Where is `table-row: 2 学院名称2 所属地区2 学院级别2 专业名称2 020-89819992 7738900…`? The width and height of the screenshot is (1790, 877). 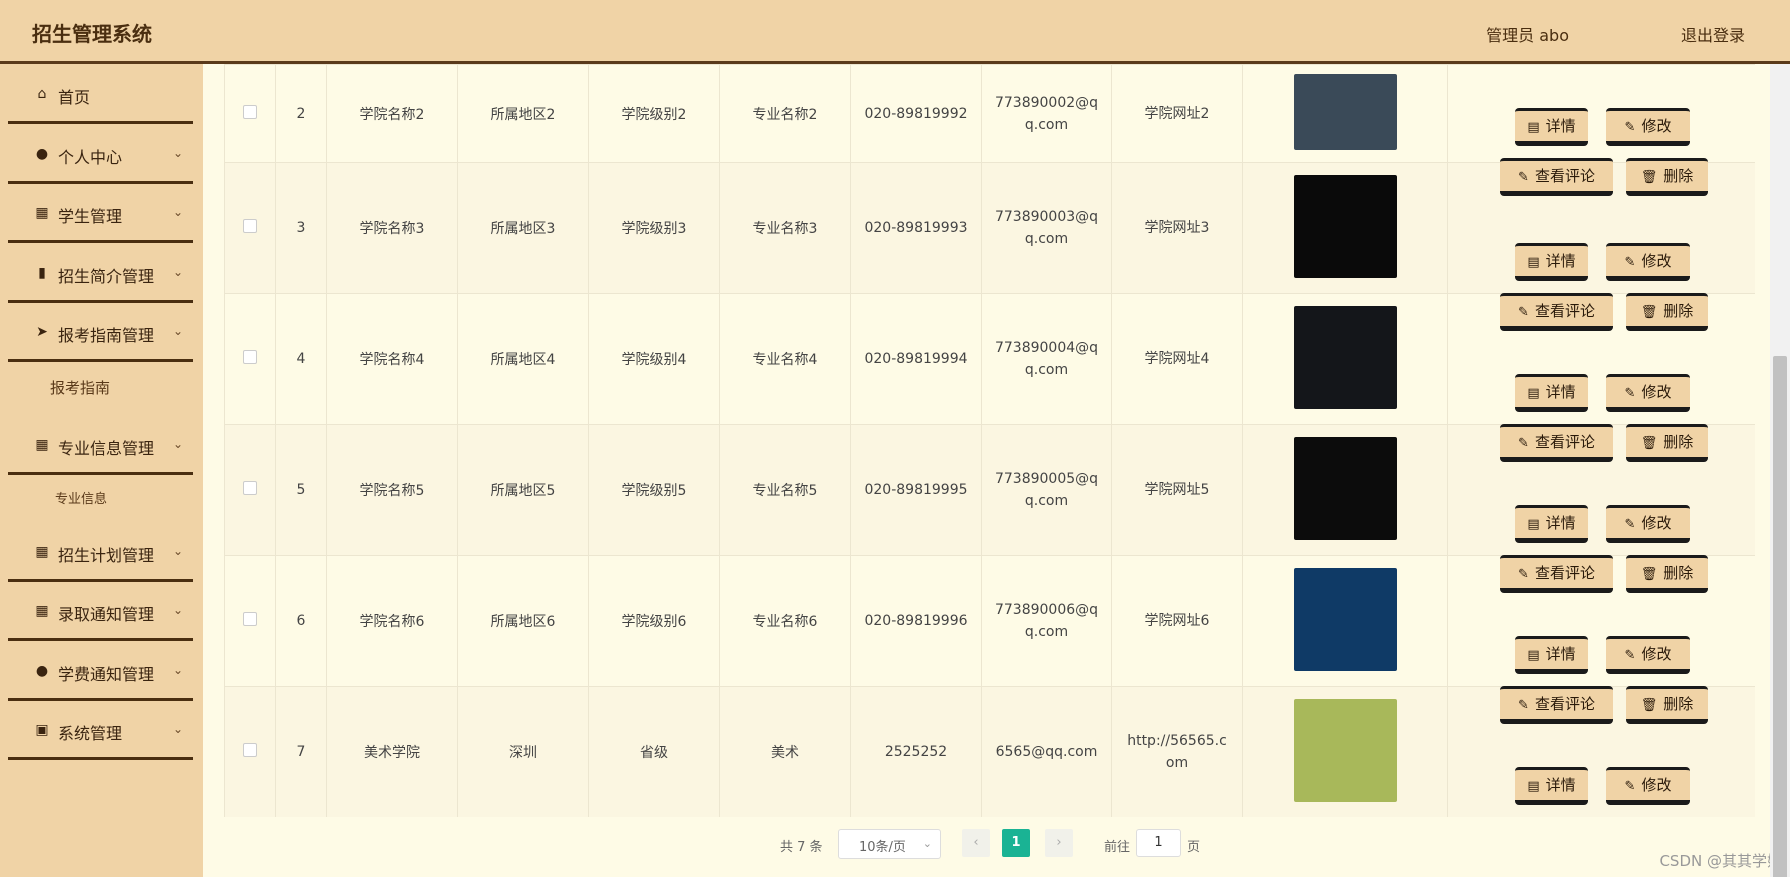
table-row: 2 学院名称2 所属地区2 学院级别2 专业名称2 020-89819992 7738900… is located at coordinates (989, 130).